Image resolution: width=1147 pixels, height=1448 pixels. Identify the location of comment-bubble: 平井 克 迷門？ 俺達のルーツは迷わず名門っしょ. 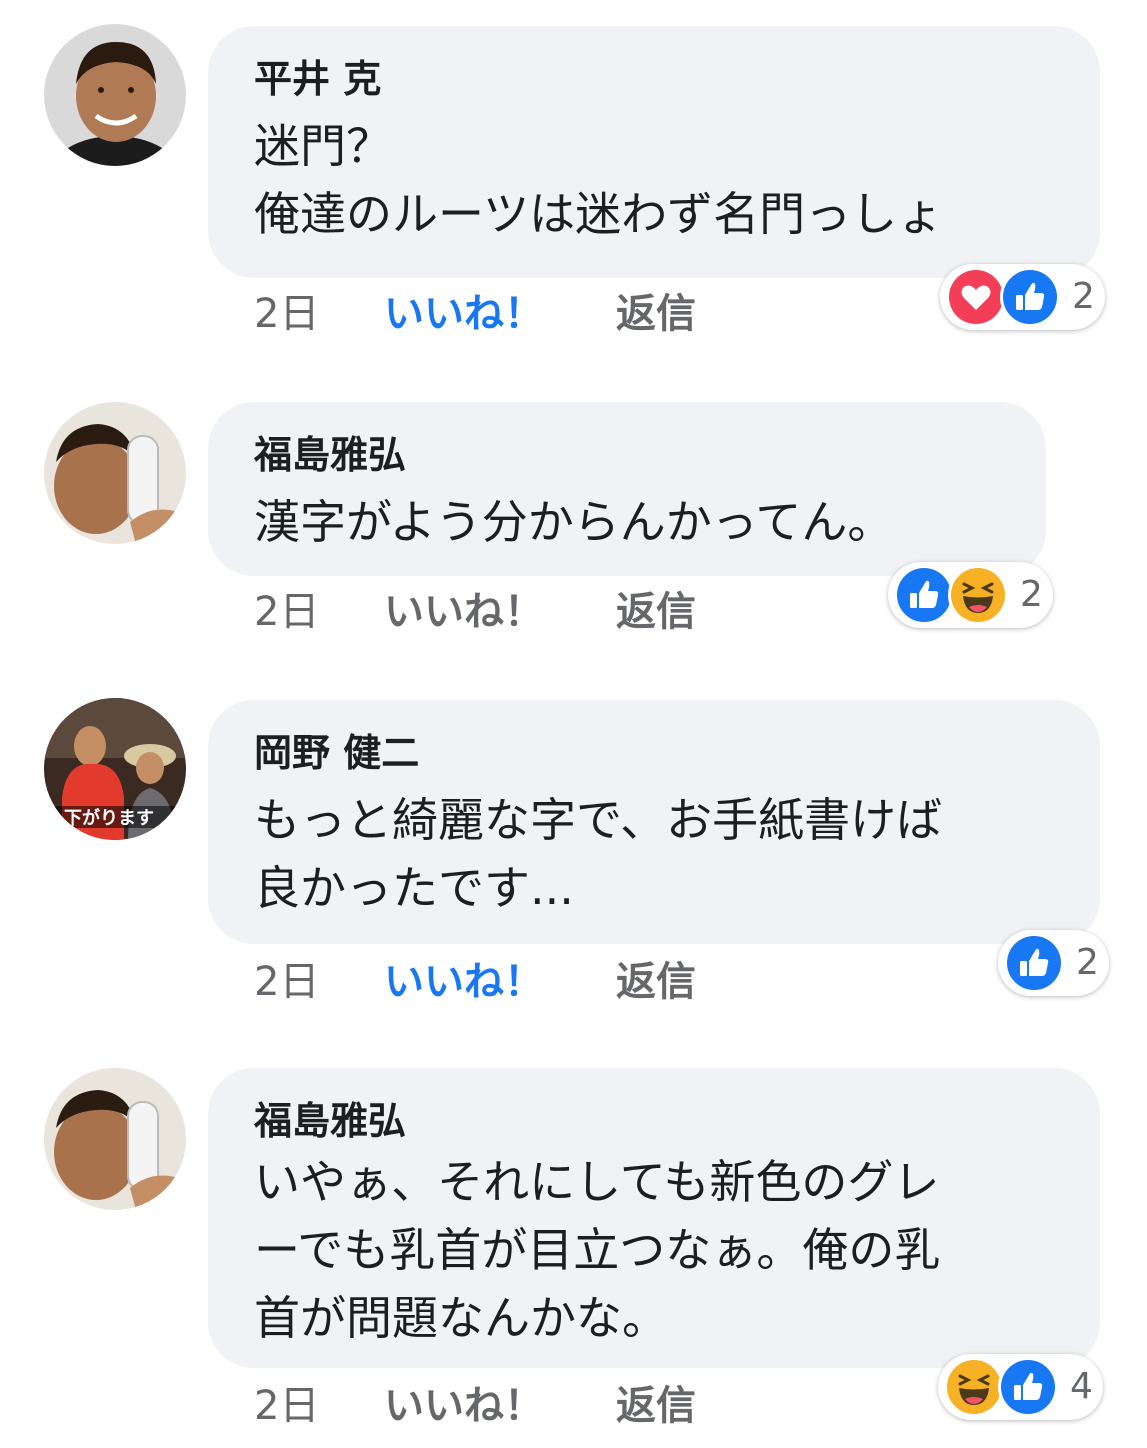
(654, 152).